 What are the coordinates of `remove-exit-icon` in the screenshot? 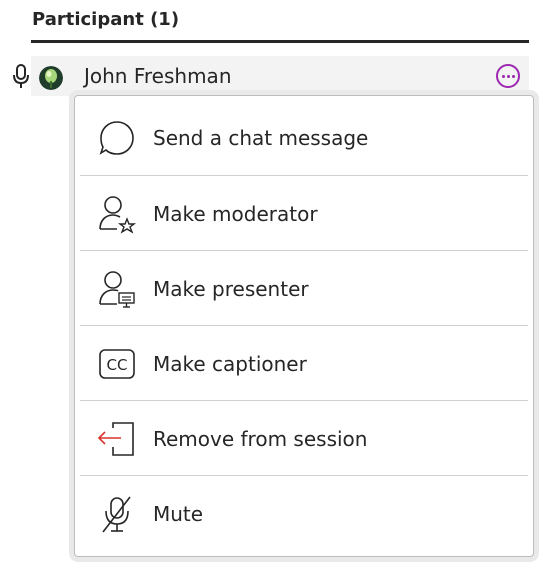 It's located at (117, 439).